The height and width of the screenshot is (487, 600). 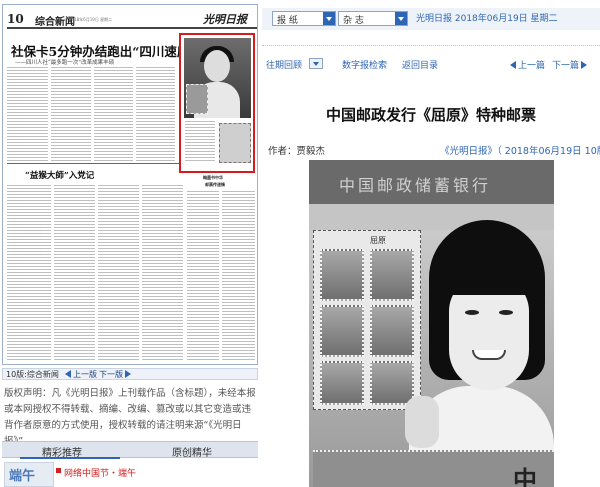 What do you see at coordinates (32, 374) in the screenshot?
I see `current-page-label: 10版:综合新闻` at bounding box center [32, 374].